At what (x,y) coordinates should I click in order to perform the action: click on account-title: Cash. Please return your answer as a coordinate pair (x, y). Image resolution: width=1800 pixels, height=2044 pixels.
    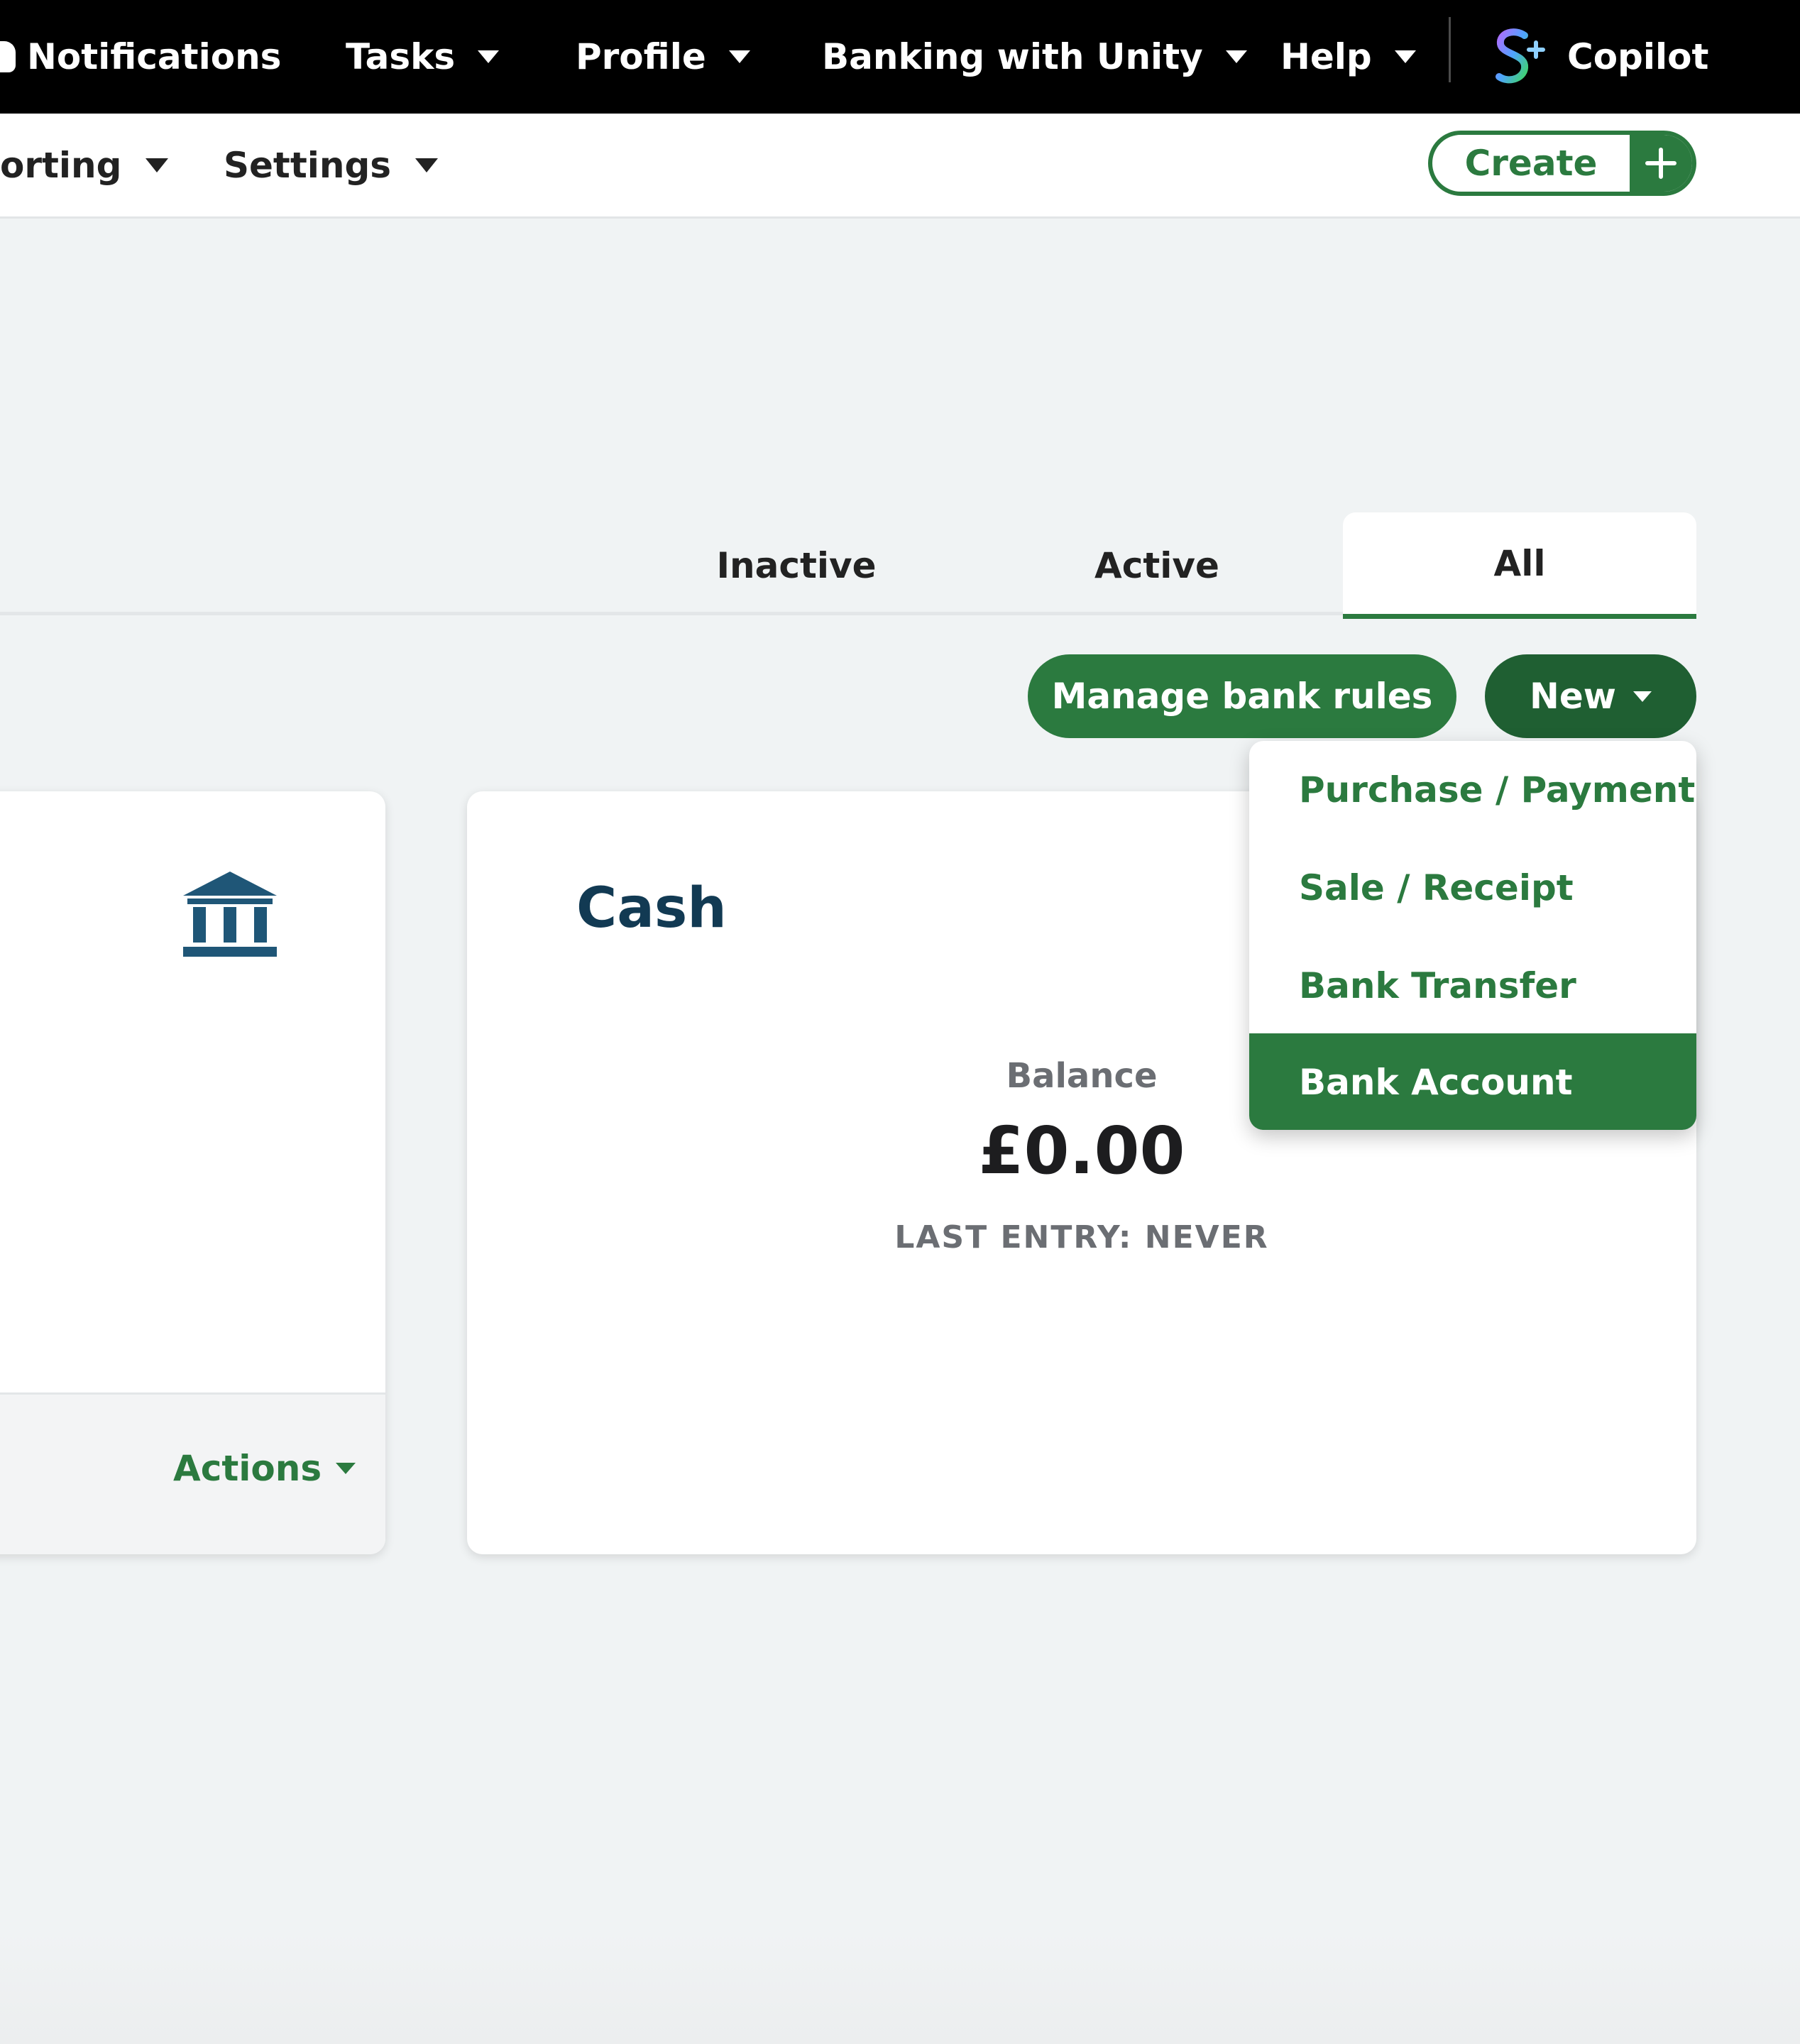
    Looking at the image, I should click on (651, 908).